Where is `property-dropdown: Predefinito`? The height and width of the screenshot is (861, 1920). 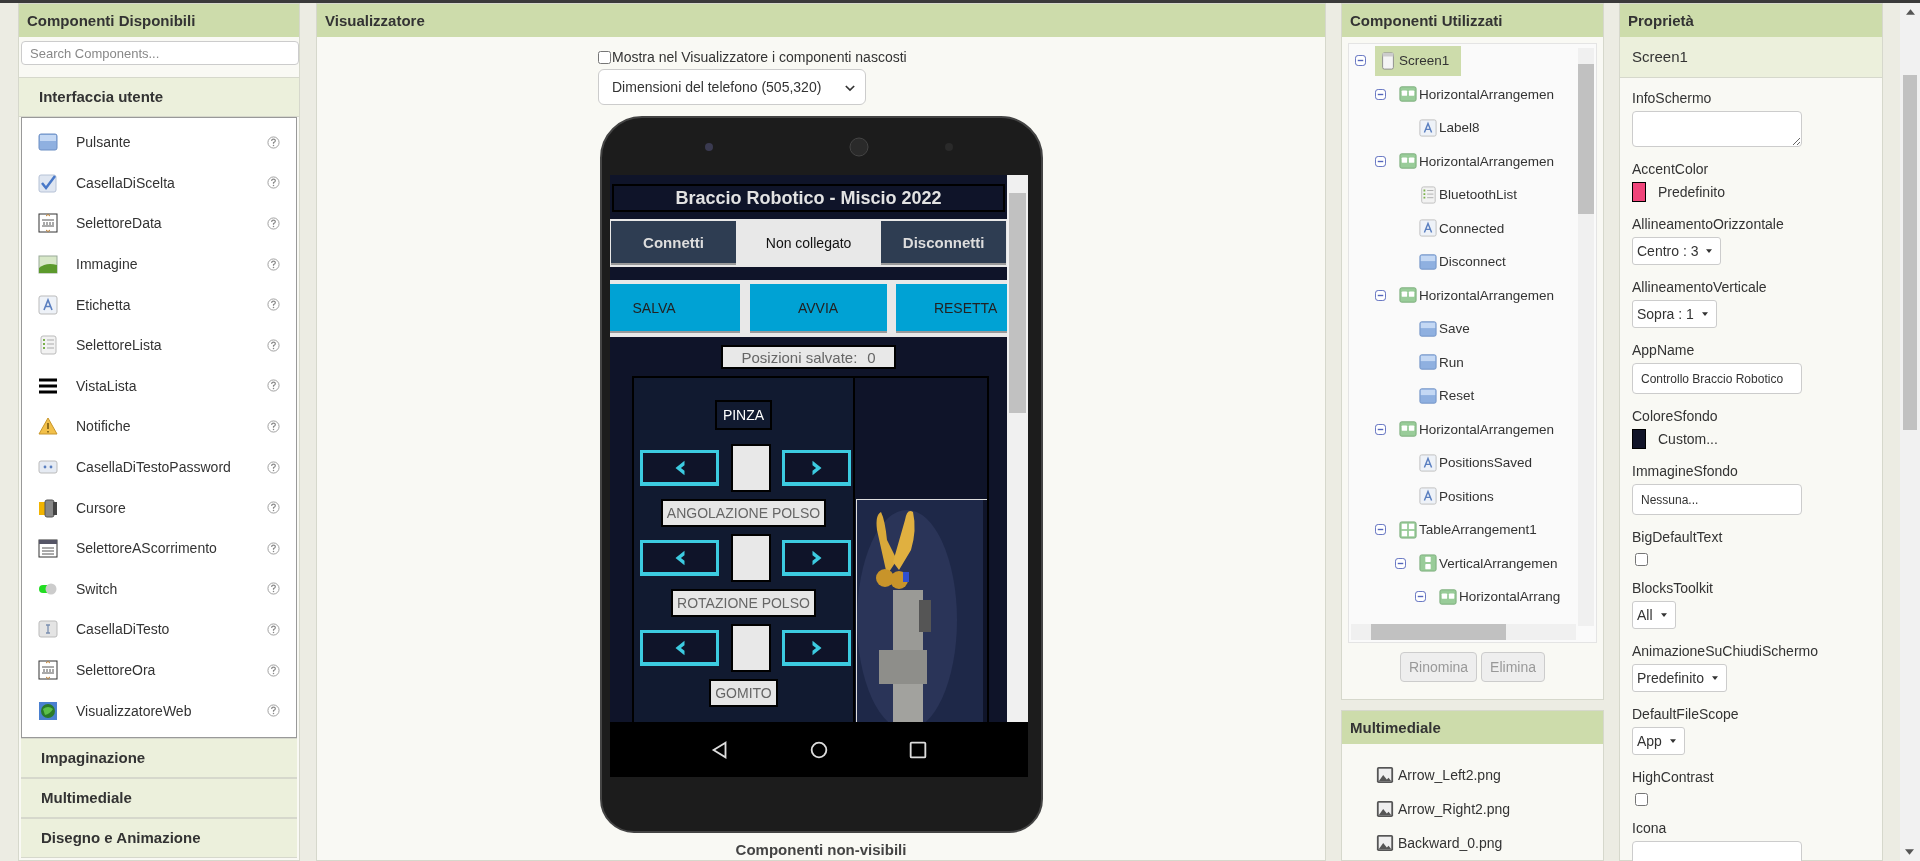 property-dropdown: Predefinito is located at coordinates (1679, 678).